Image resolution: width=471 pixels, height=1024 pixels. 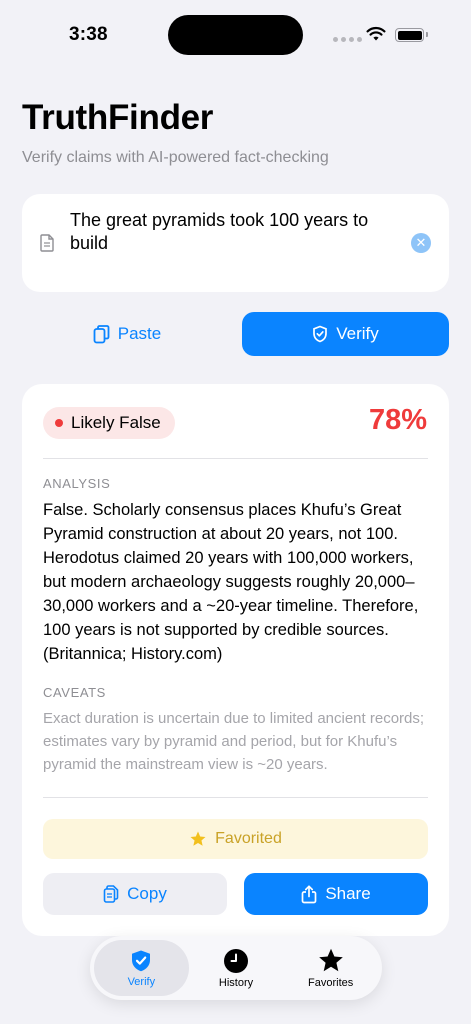 I want to click on copy-button: Copy, so click(x=135, y=894).